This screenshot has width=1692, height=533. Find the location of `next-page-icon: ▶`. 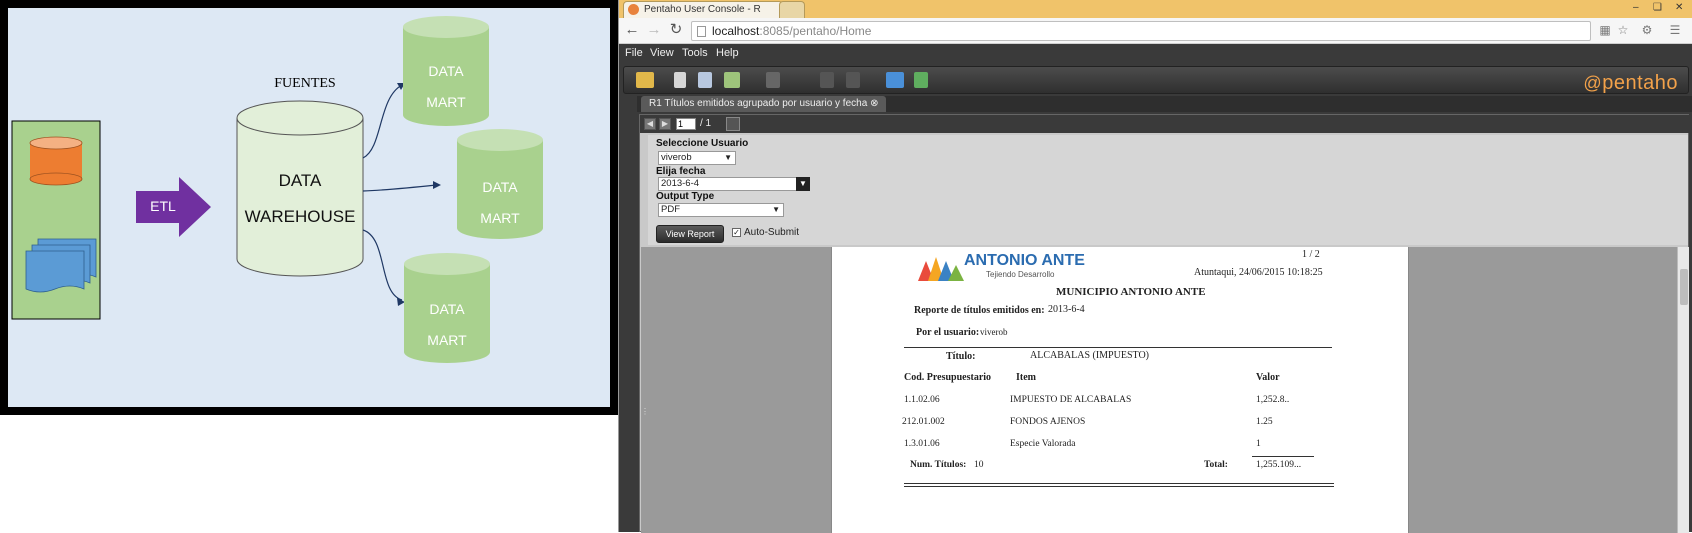

next-page-icon: ▶ is located at coordinates (665, 124).